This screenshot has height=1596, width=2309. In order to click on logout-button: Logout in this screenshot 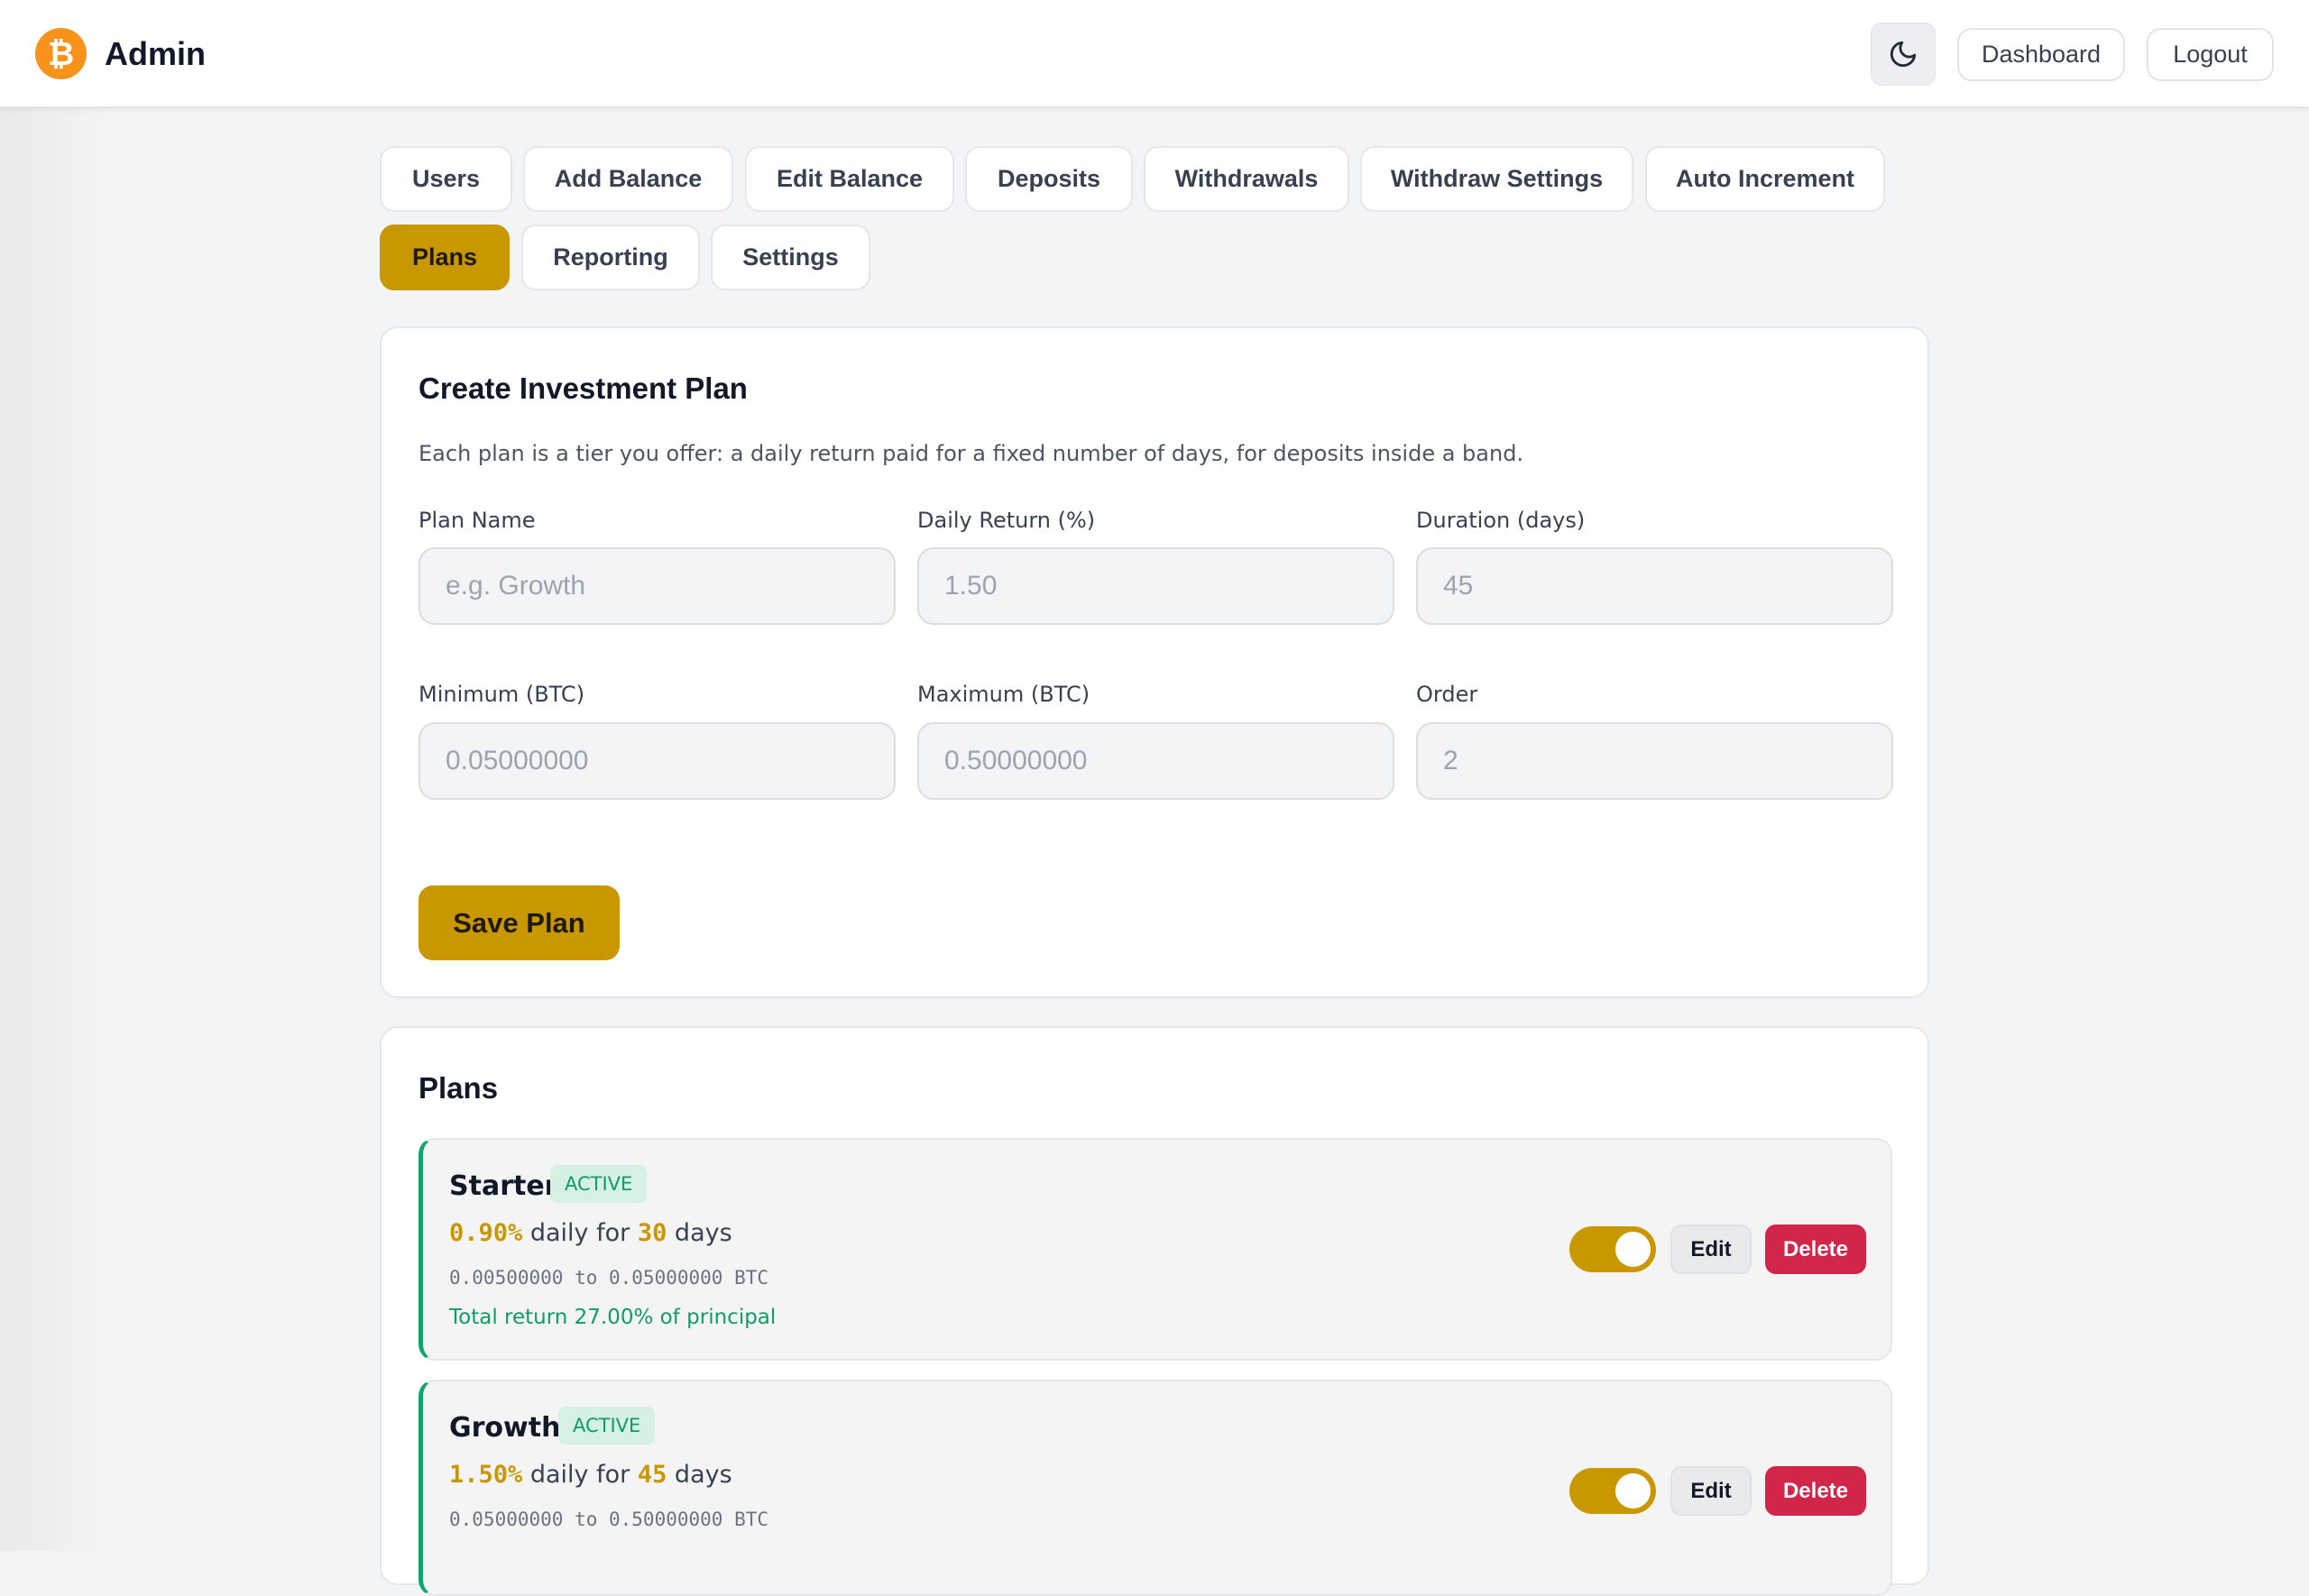, I will do `click(2210, 54)`.